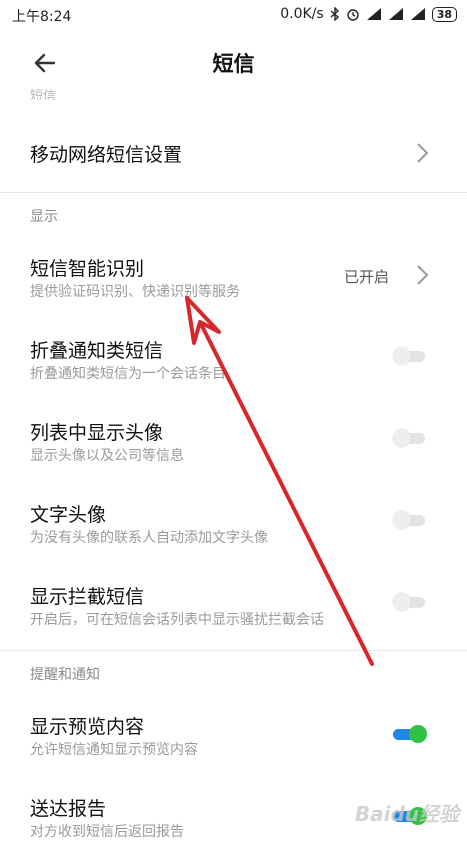 The height and width of the screenshot is (841, 467). Describe the element at coordinates (42, 17) in the screenshot. I see `status-time: 上午8:24` at that location.